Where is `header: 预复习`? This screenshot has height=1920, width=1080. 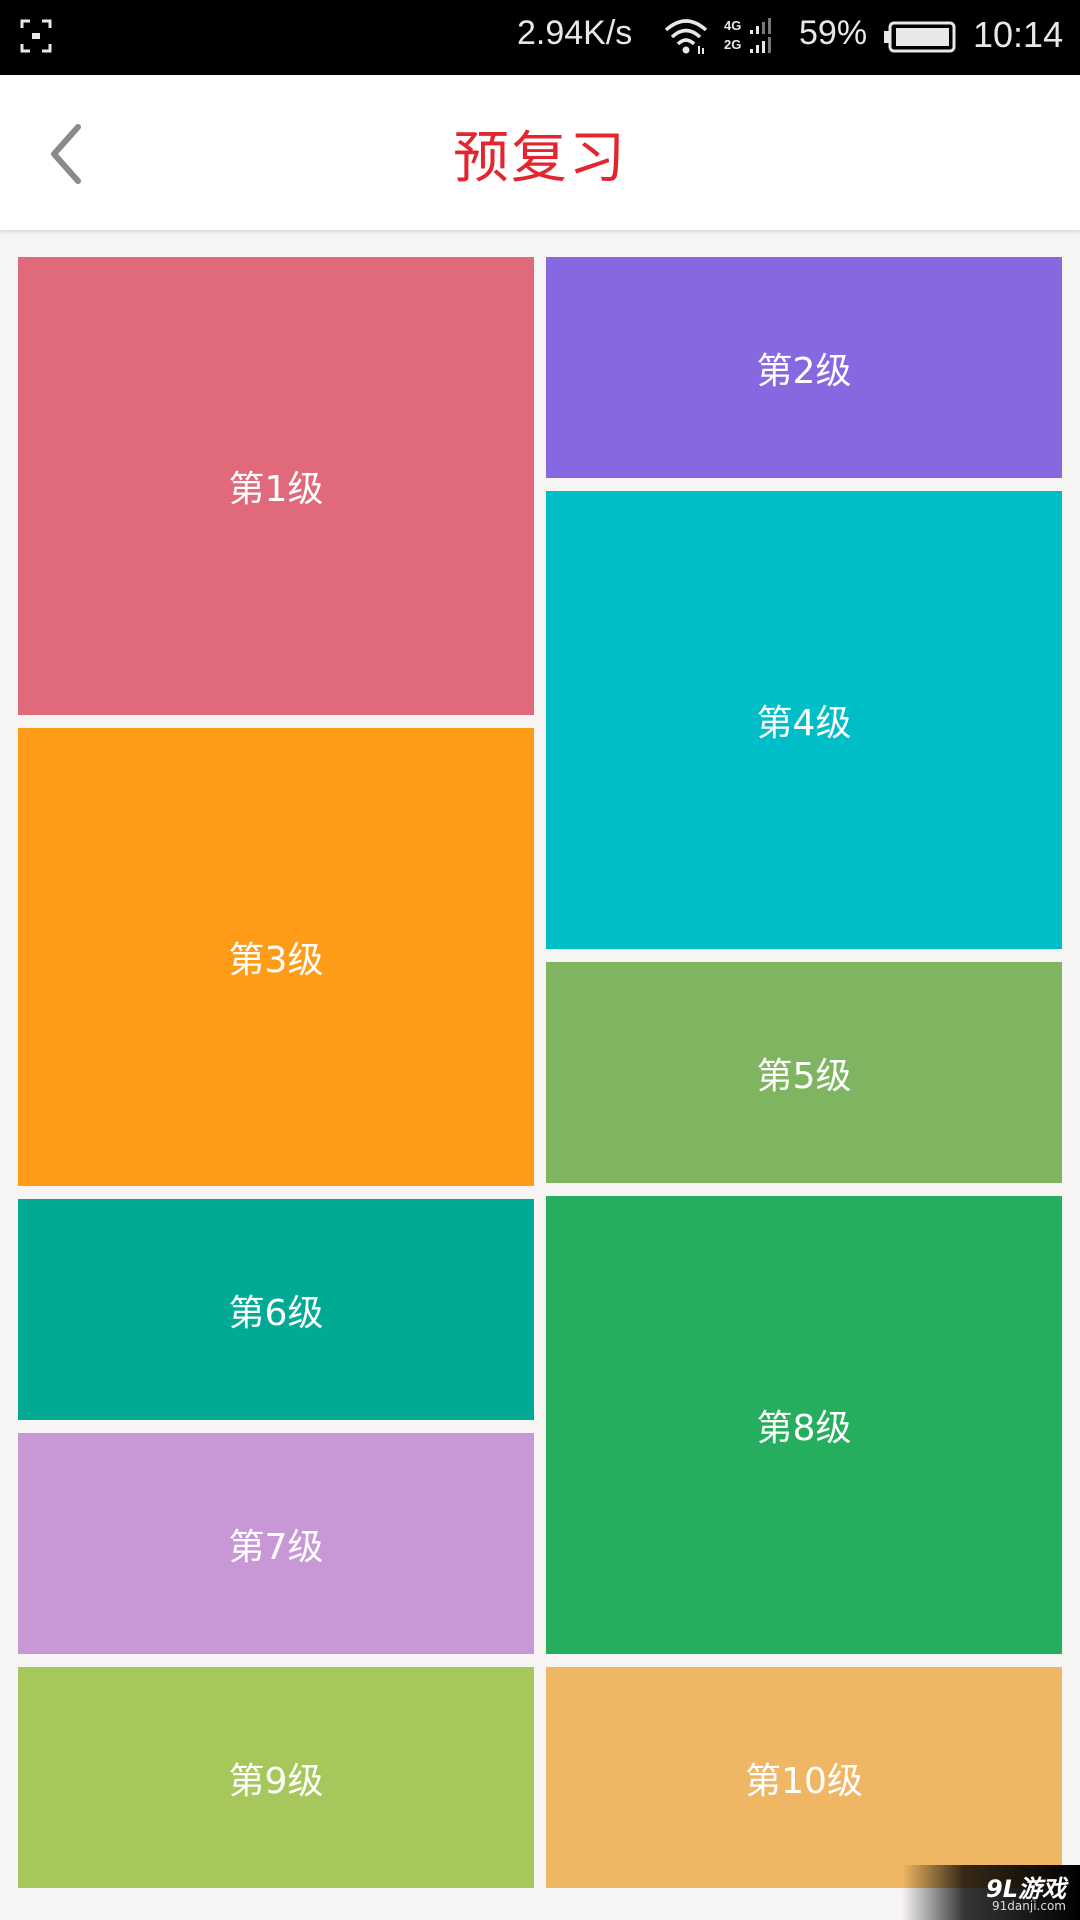
header: 预复习 is located at coordinates (540, 152).